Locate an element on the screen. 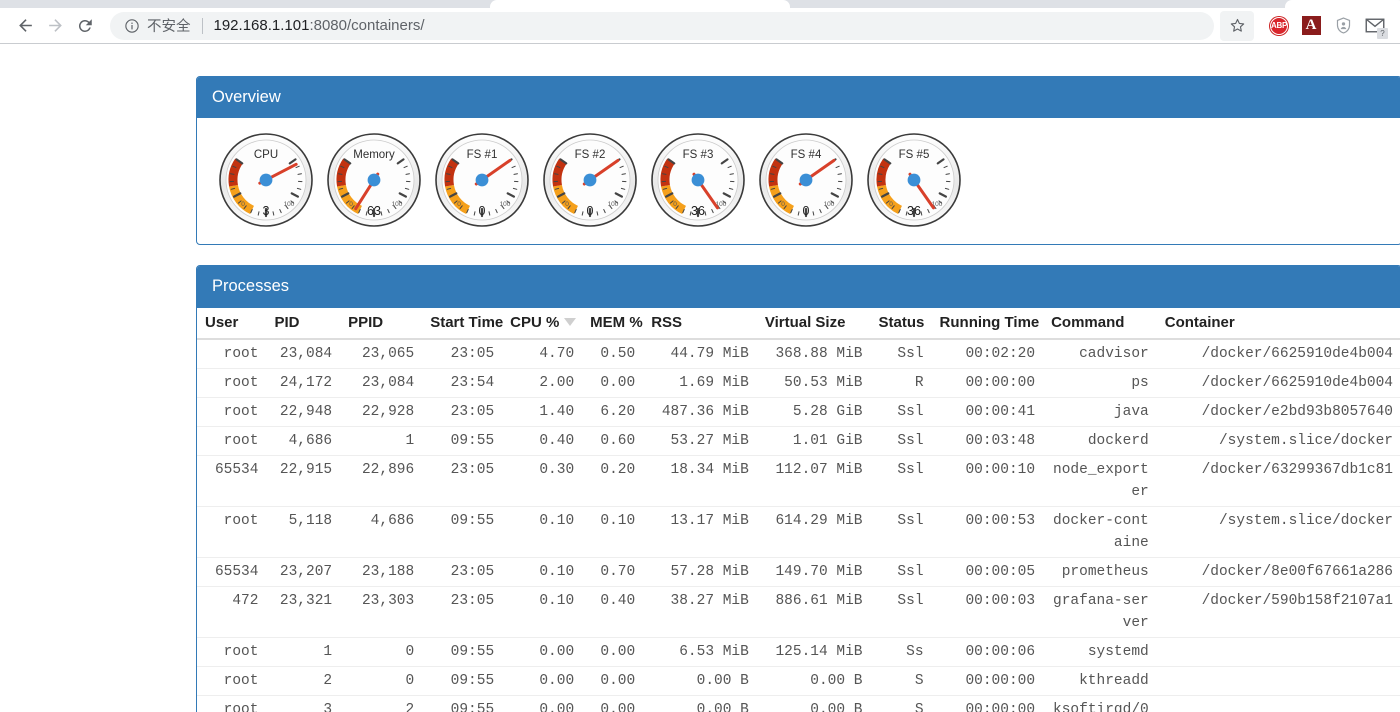 The image size is (1400, 712). svg-text: FS #5 is located at coordinates (914, 155).